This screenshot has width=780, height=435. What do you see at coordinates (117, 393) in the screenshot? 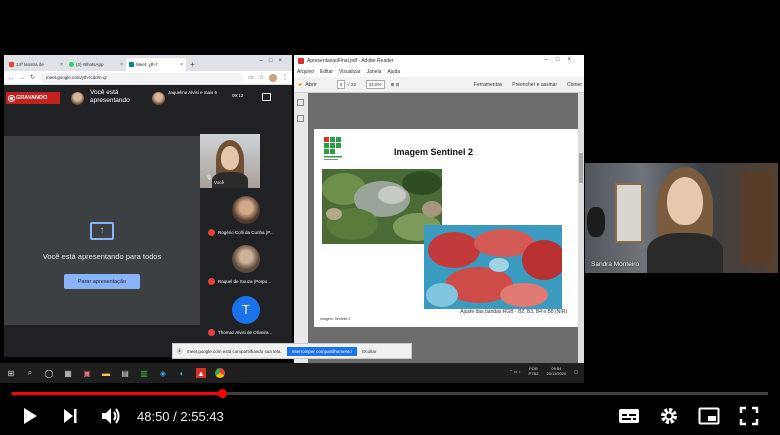
I see `progress-fill` at bounding box center [117, 393].